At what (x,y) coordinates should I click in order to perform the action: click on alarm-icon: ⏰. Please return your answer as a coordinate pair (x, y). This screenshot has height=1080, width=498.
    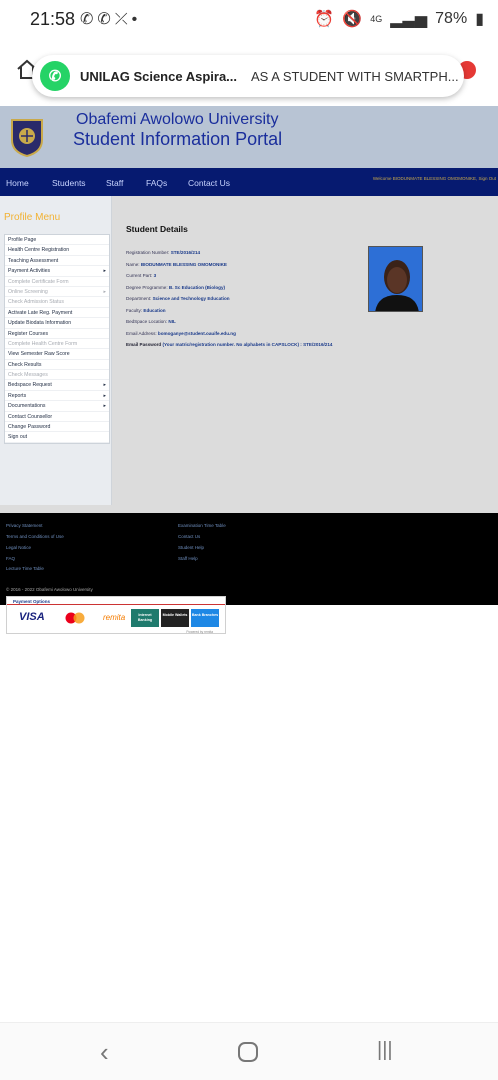
    Looking at the image, I should click on (324, 19).